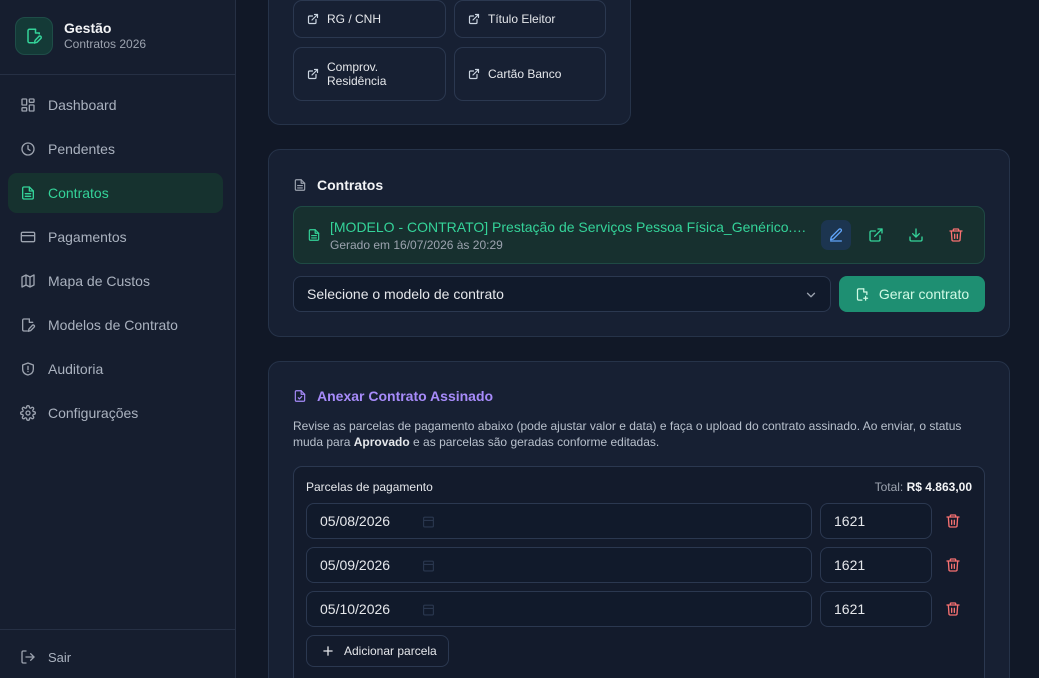 The height and width of the screenshot is (678, 1039). Describe the element at coordinates (357, 74) in the screenshot. I see `document-button-label: Comprov. Residência` at that location.